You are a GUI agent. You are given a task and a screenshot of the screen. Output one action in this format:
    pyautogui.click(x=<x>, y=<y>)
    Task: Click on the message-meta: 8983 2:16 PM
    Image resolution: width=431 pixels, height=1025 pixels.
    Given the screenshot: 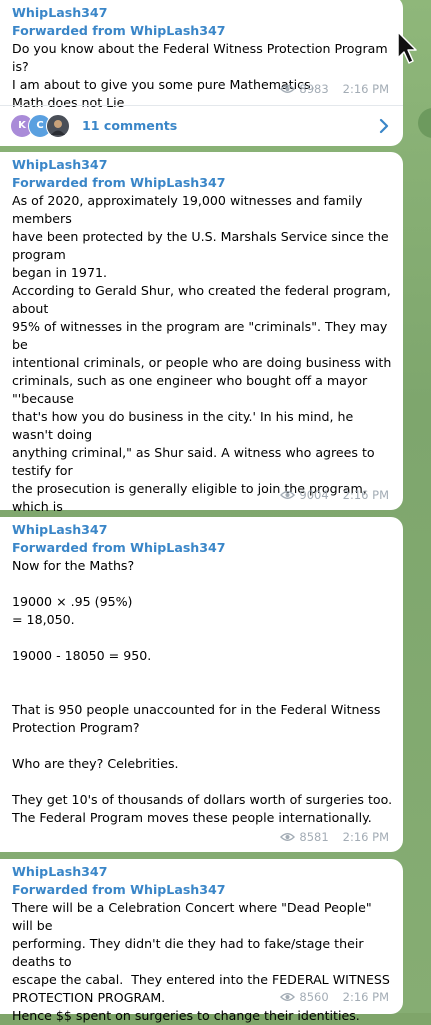 What is the action you would take?
    pyautogui.click(x=334, y=89)
    